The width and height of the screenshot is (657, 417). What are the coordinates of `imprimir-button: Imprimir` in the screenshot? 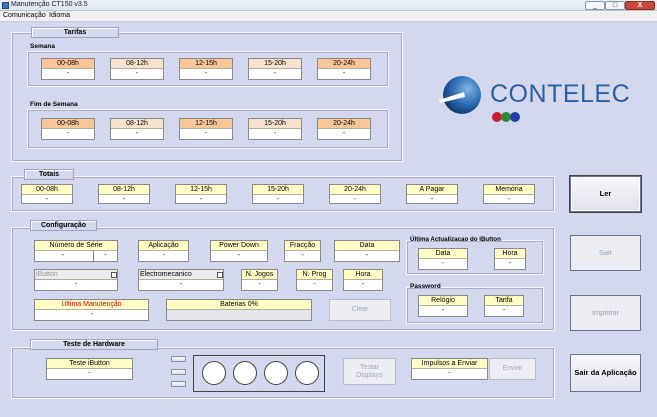 It's located at (605, 313).